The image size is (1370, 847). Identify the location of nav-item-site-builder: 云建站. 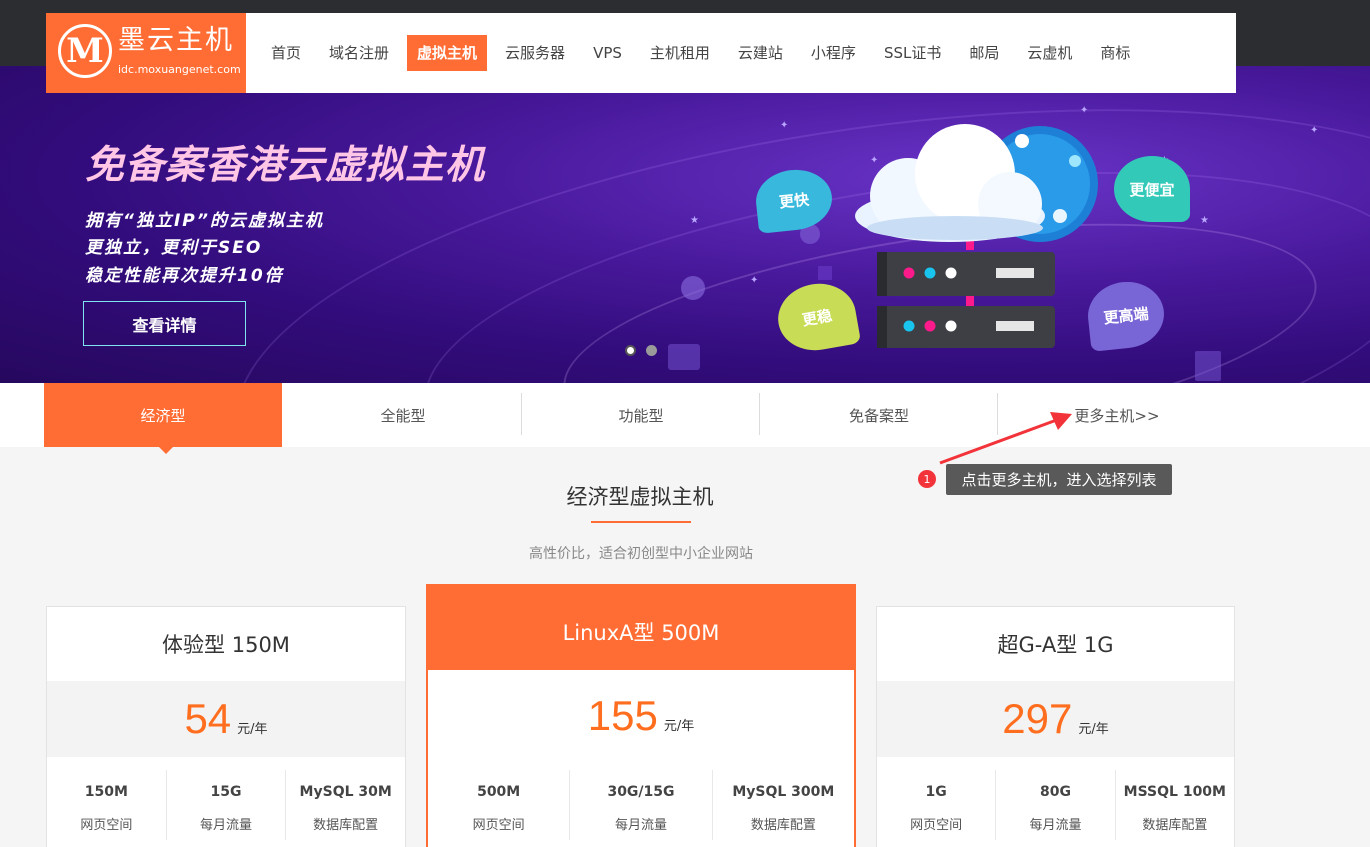
(760, 53).